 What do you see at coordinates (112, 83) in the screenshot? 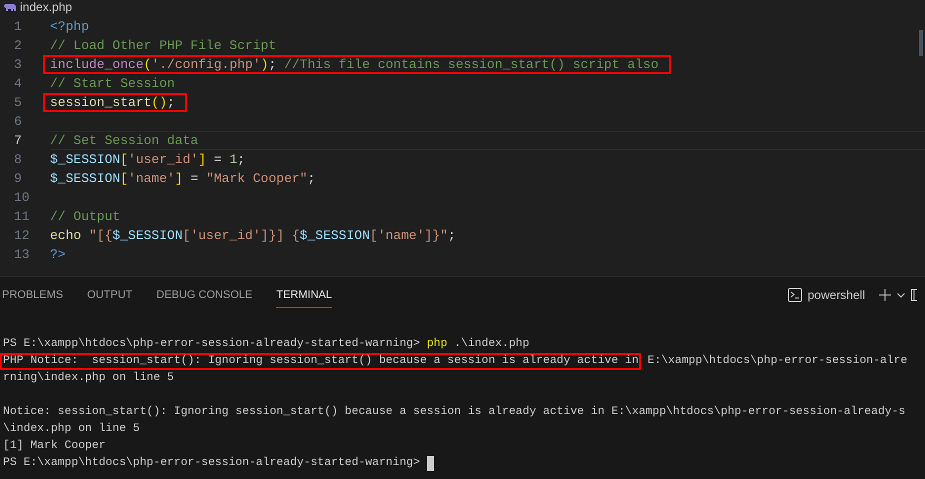
I see `code-line: // Start Session` at bounding box center [112, 83].